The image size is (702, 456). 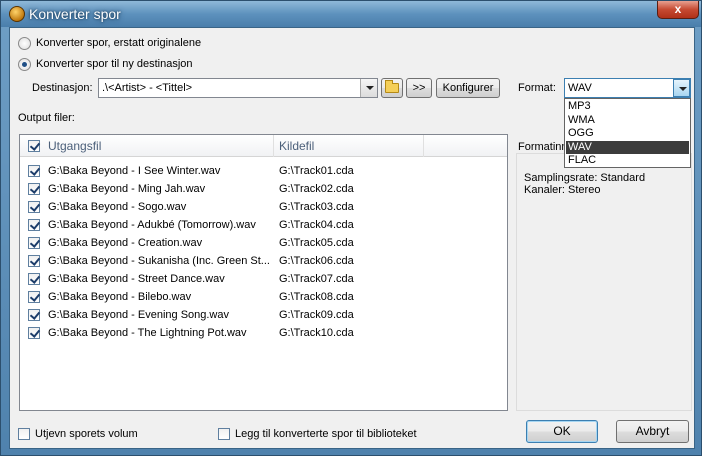 What do you see at coordinates (134, 171) in the screenshot?
I see `output-file-cell: G:\Baka Beyond - I See Winter.wav` at bounding box center [134, 171].